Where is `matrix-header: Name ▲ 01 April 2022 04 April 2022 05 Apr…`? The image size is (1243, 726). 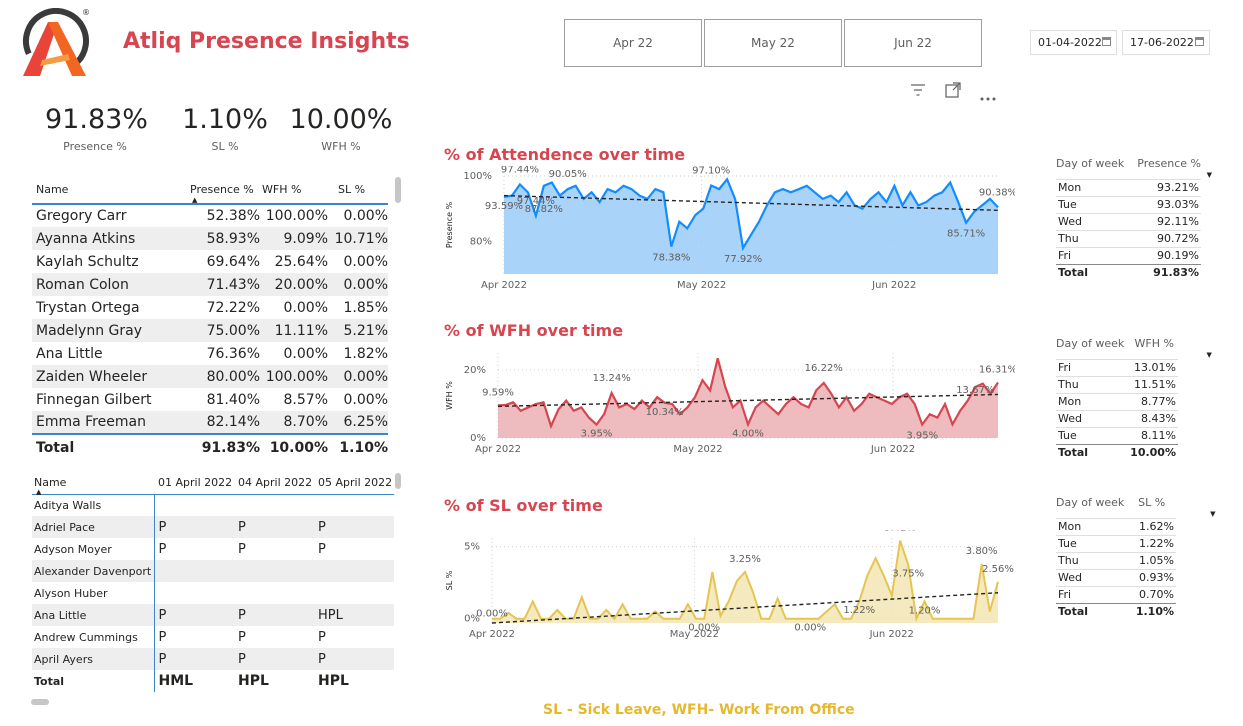 matrix-header: Name ▲ 01 April 2022 04 April 2022 05 Apr… is located at coordinates (213, 484).